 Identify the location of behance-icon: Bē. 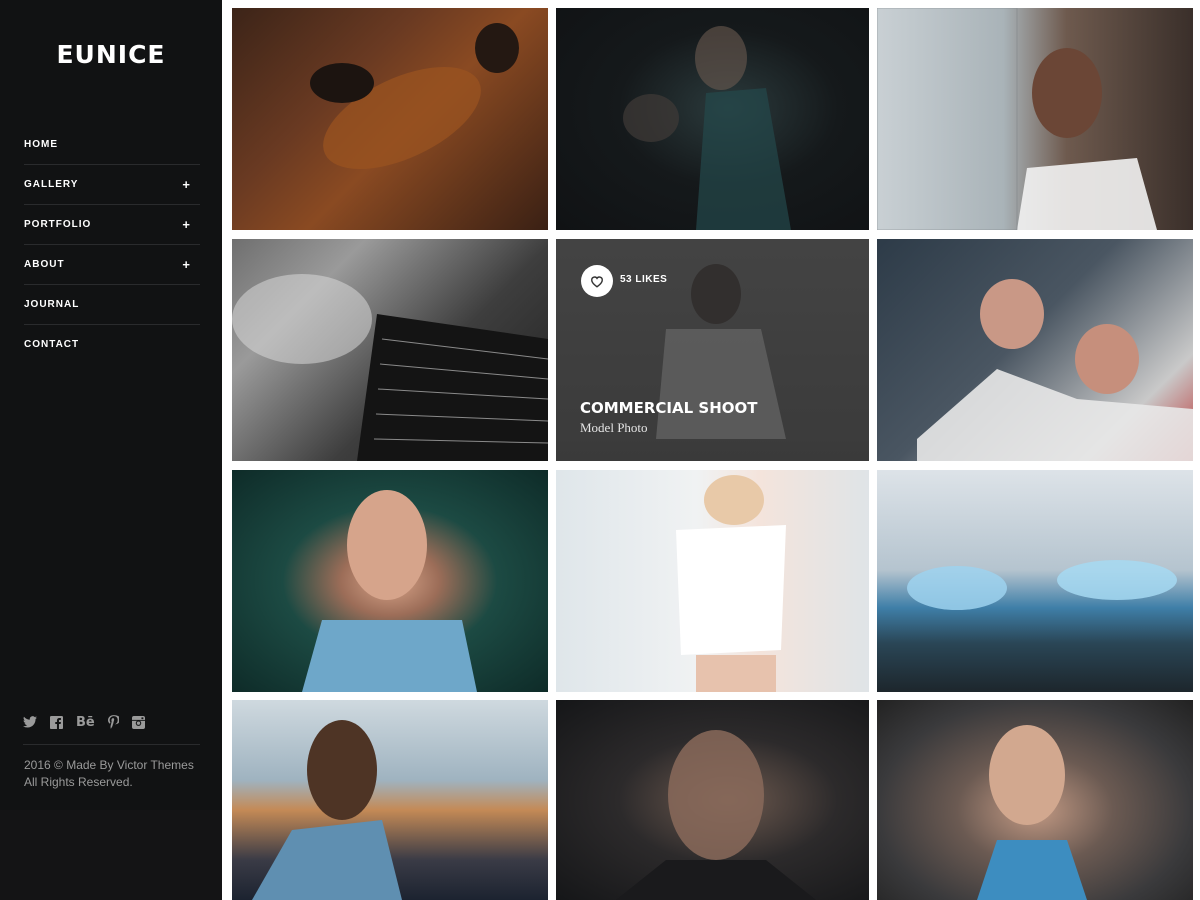
(85, 722).